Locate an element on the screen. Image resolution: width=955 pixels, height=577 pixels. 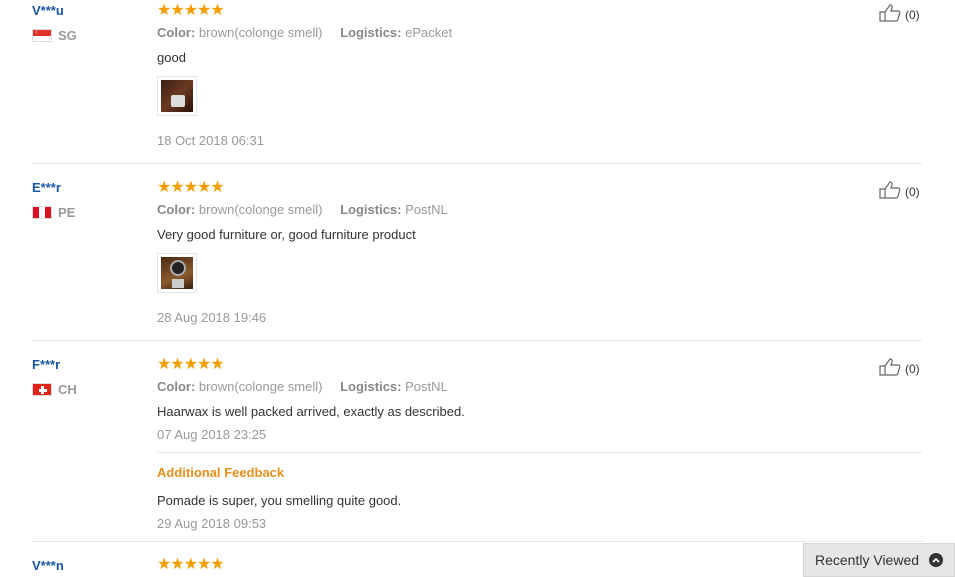
review-date: 07 Aug 2018 23:25 is located at coordinates (212, 434).